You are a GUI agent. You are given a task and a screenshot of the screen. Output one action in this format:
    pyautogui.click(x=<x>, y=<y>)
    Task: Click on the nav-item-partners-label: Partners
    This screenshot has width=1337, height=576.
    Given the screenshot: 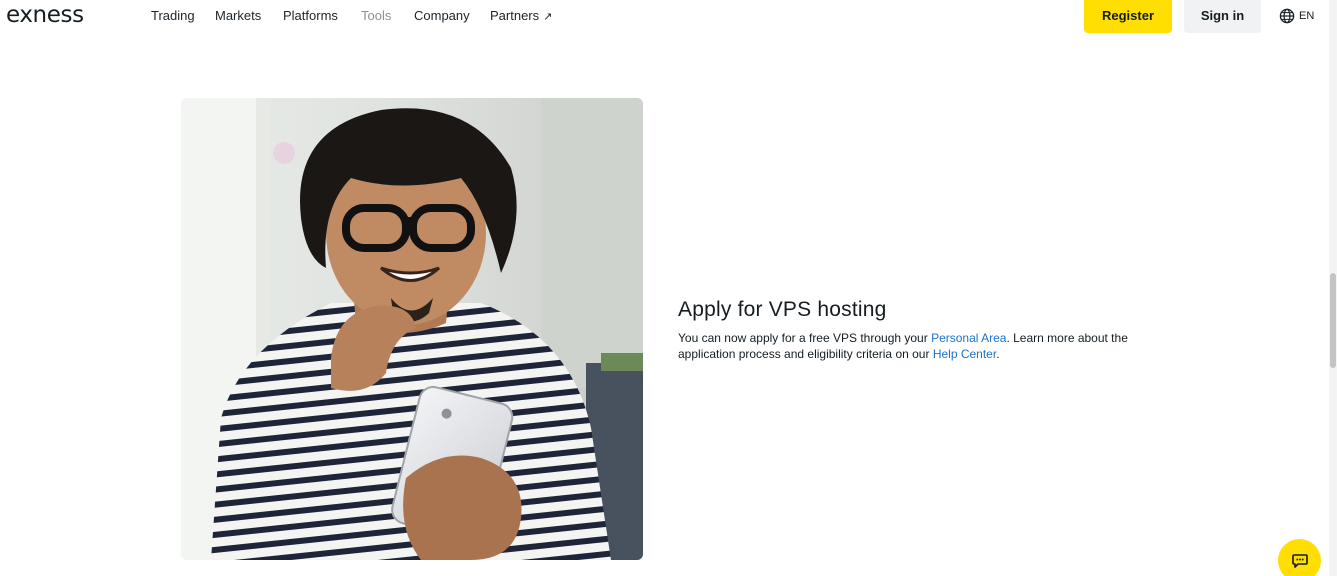 What is the action you would take?
    pyautogui.click(x=515, y=15)
    